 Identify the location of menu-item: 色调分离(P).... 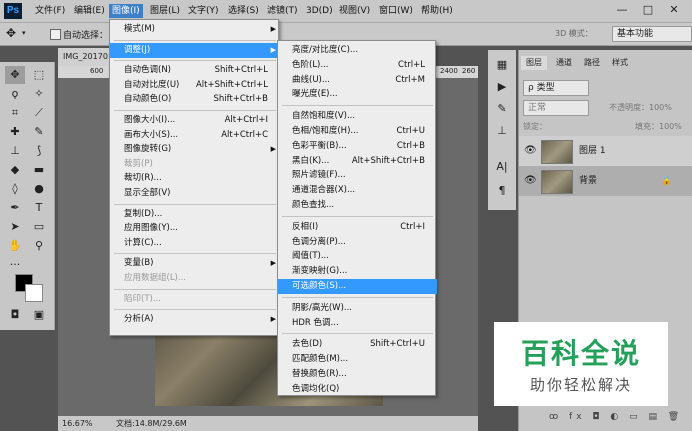
(357, 242).